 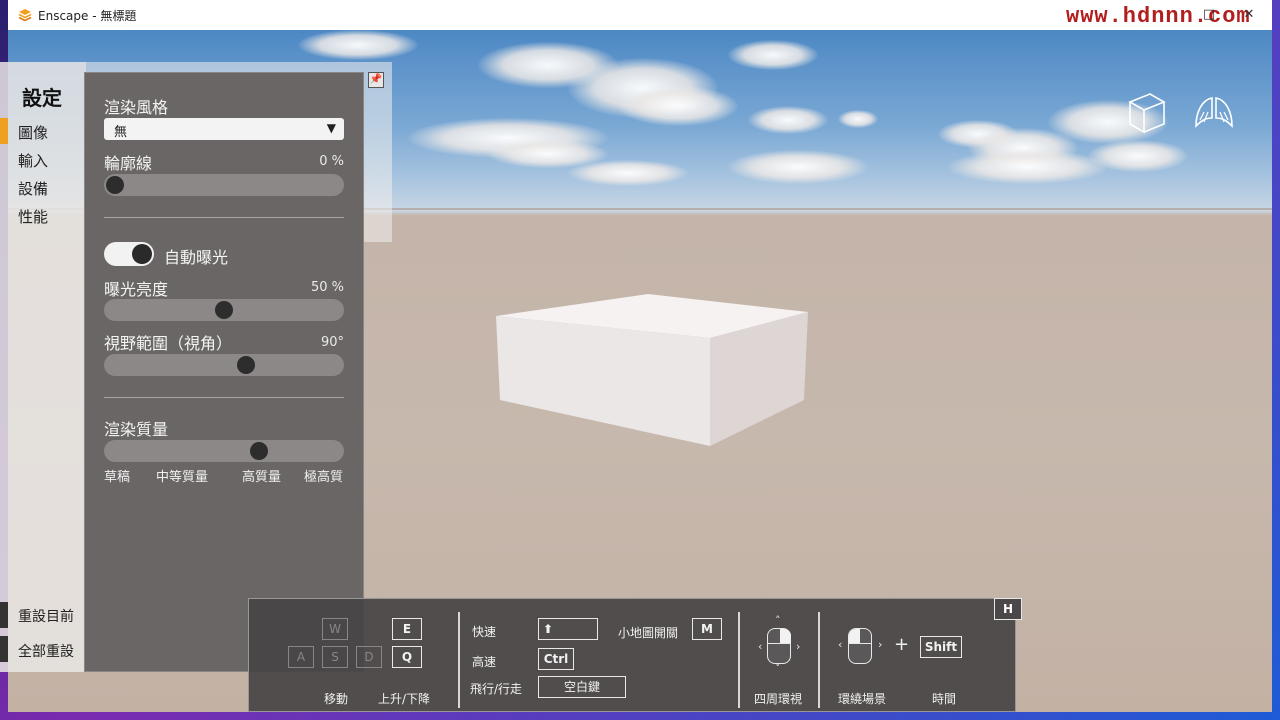 What do you see at coordinates (121, 132) in the screenshot?
I see `render-style-value: 無` at bounding box center [121, 132].